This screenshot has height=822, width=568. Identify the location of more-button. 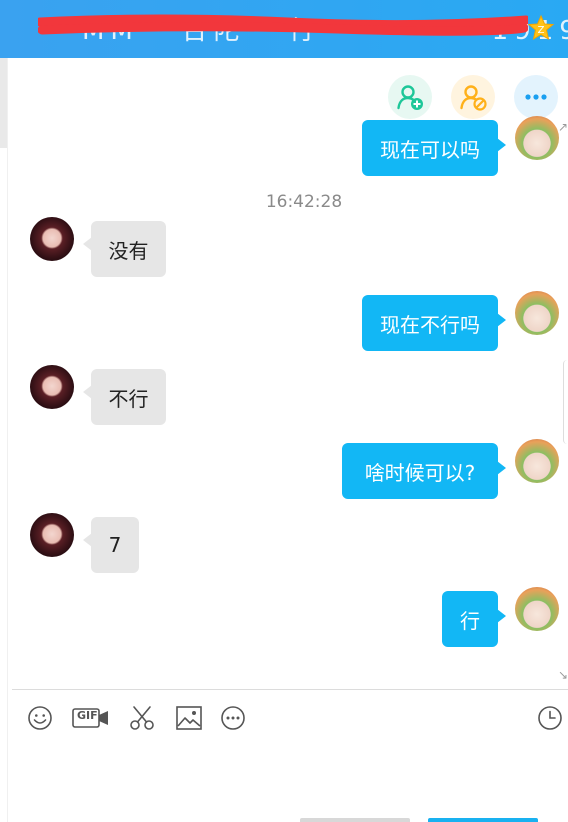
(536, 97).